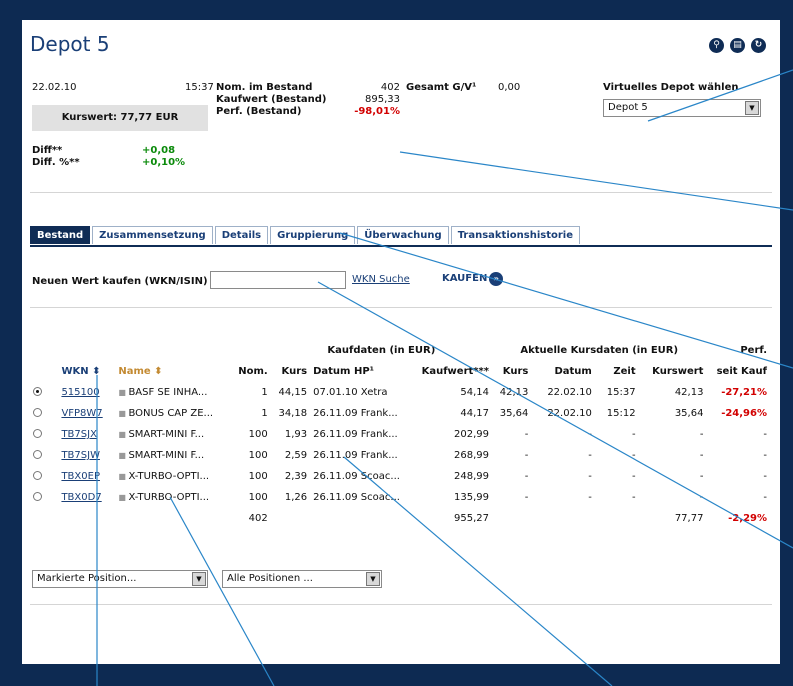  What do you see at coordinates (689, 518) in the screenshot?
I see `total-kurswert: 77,77` at bounding box center [689, 518].